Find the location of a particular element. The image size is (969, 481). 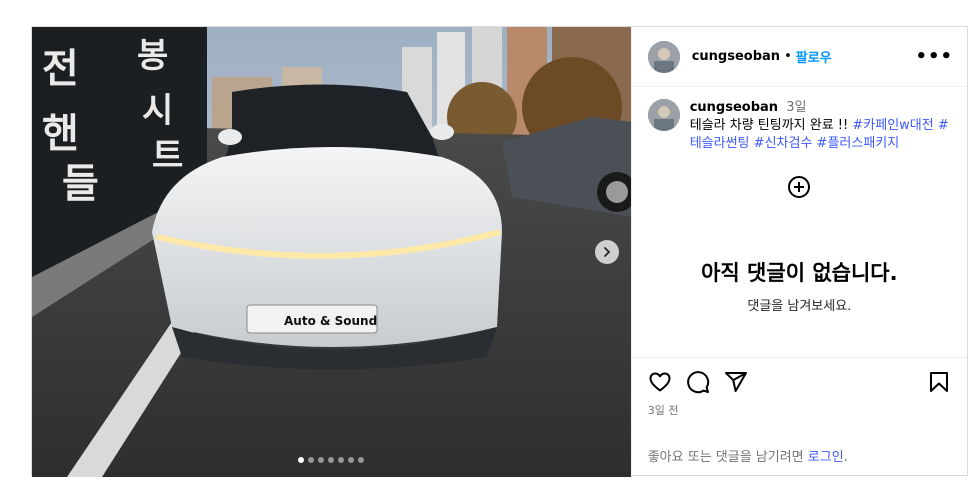

post-actions: 3일 전 좋아요 또는 댓글을 남기려면 로그인. is located at coordinates (799, 417).